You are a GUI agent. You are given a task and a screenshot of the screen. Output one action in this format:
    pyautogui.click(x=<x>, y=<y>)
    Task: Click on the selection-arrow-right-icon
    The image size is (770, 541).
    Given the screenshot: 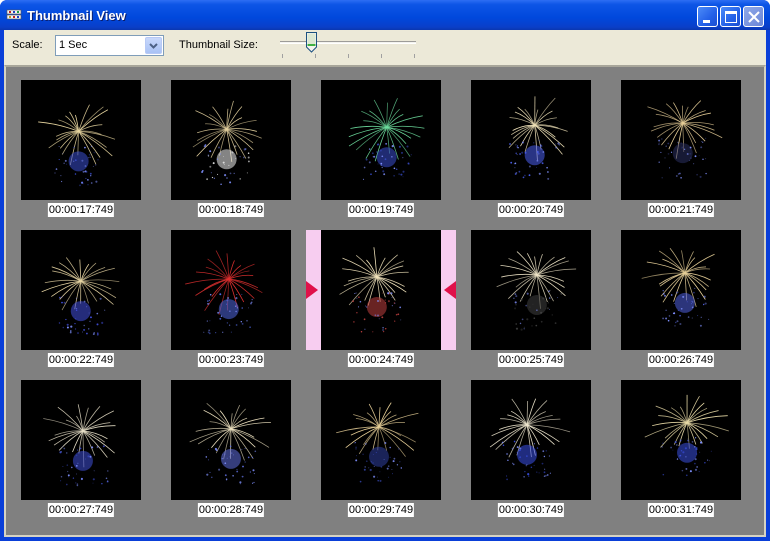 What is the action you would take?
    pyautogui.click(x=312, y=290)
    